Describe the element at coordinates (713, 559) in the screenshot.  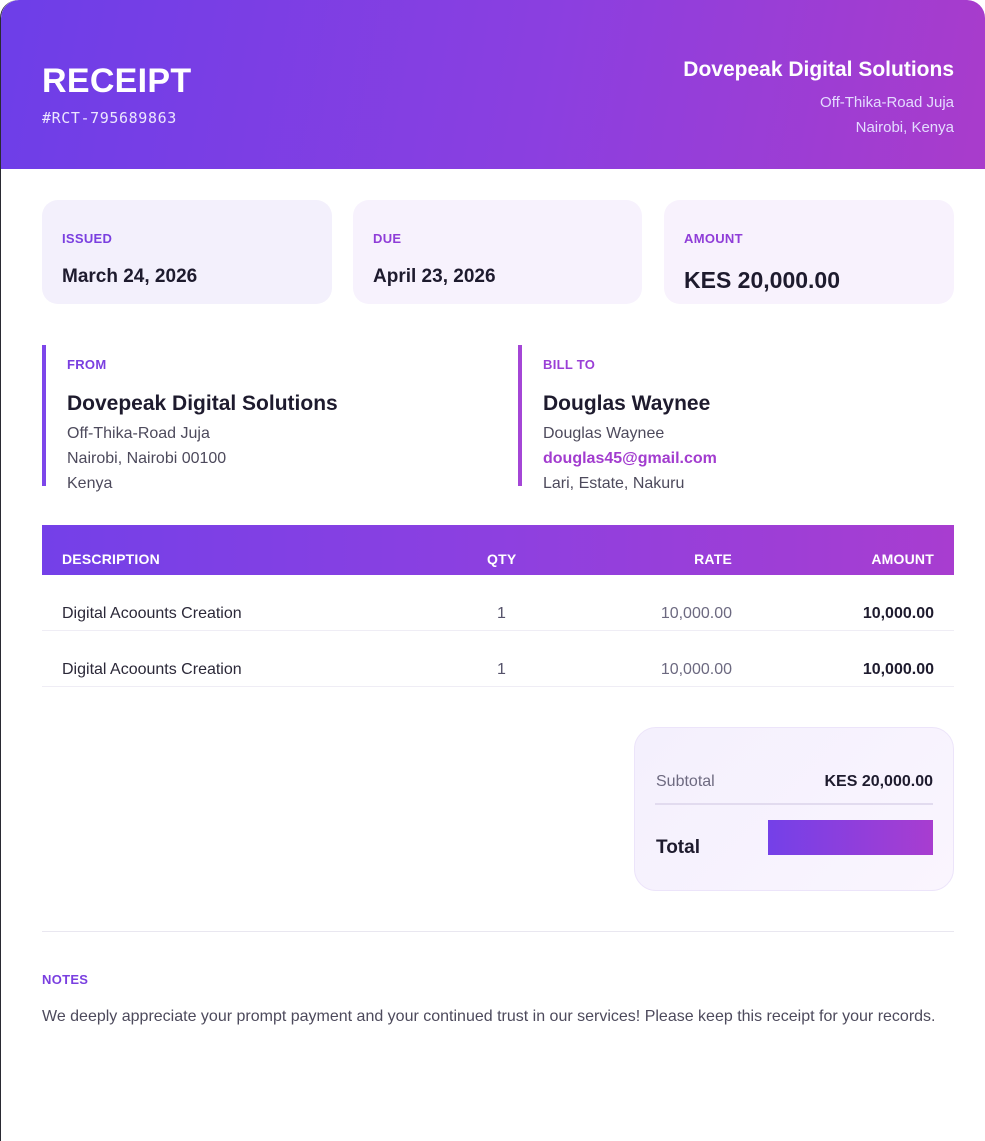
I see `column-header-rate: RATE` at that location.